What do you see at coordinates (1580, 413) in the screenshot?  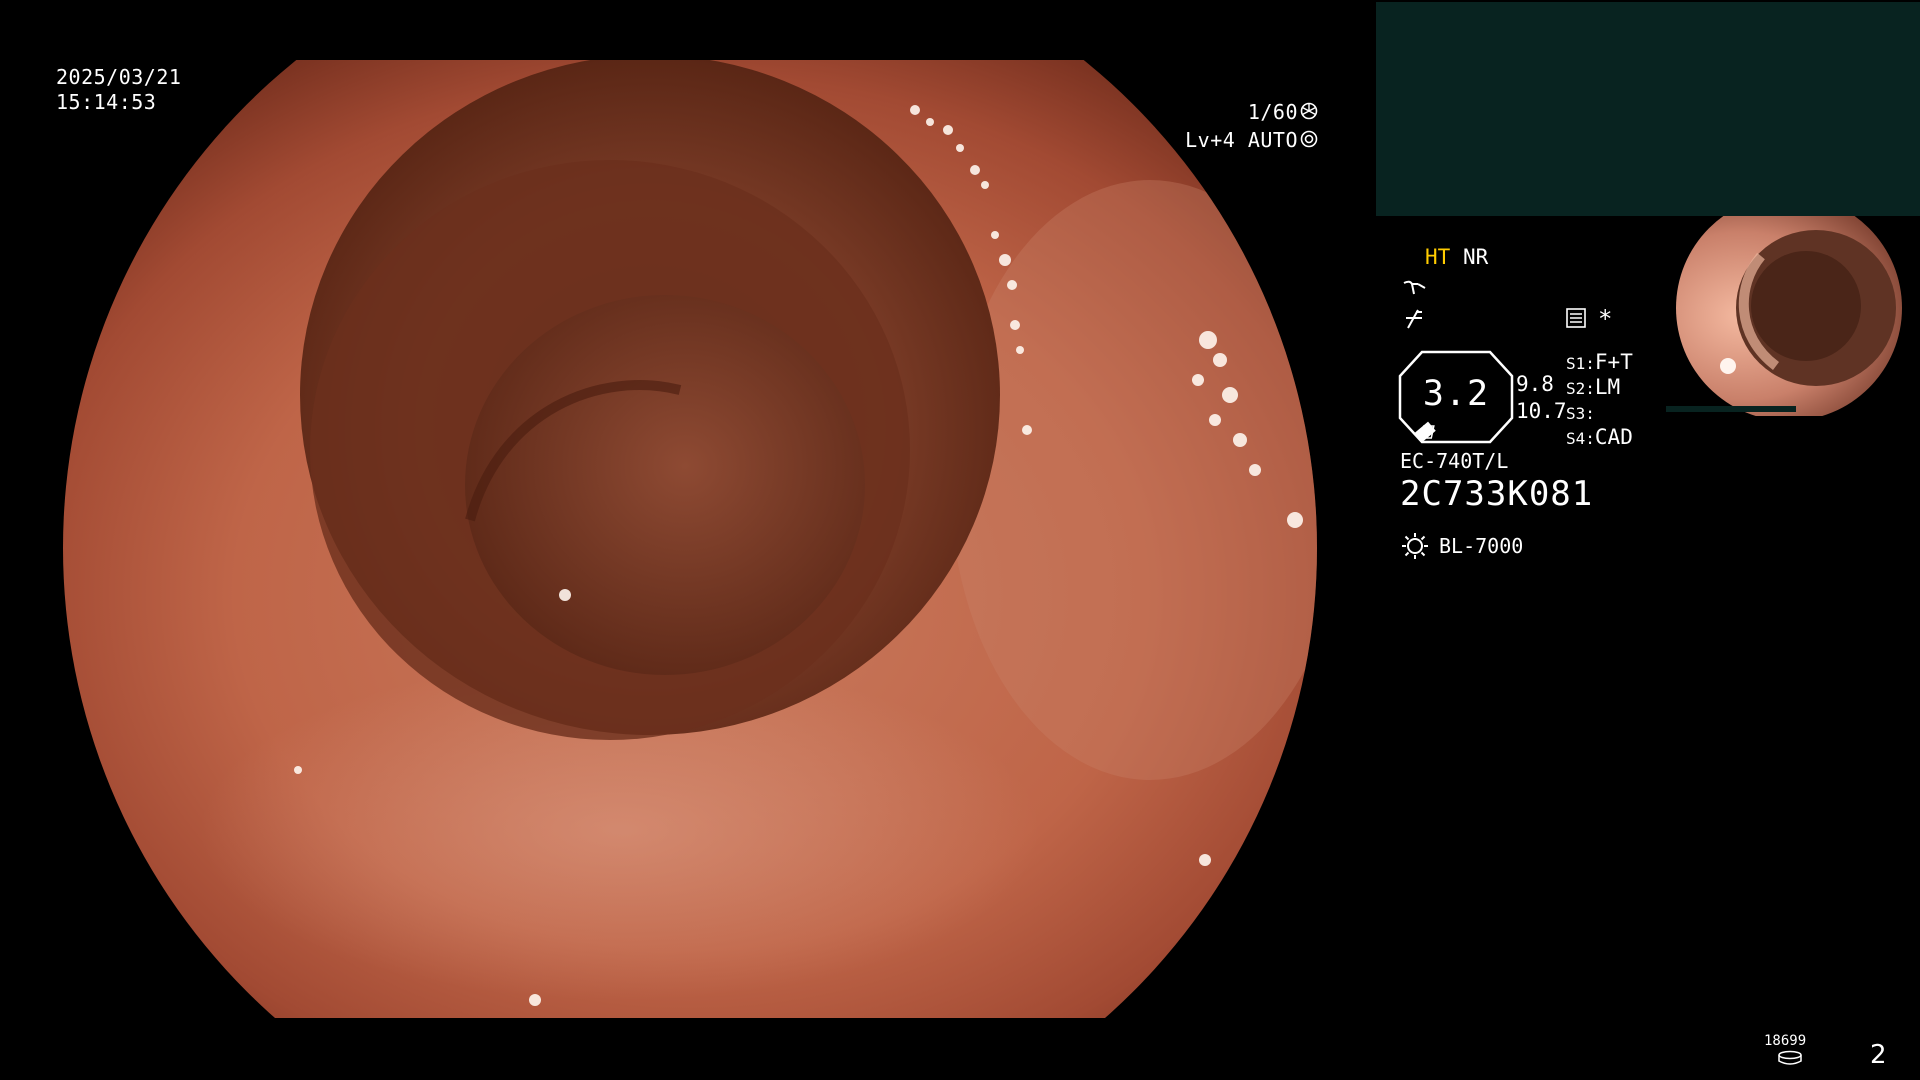 I see `switch-s3: S3:` at bounding box center [1580, 413].